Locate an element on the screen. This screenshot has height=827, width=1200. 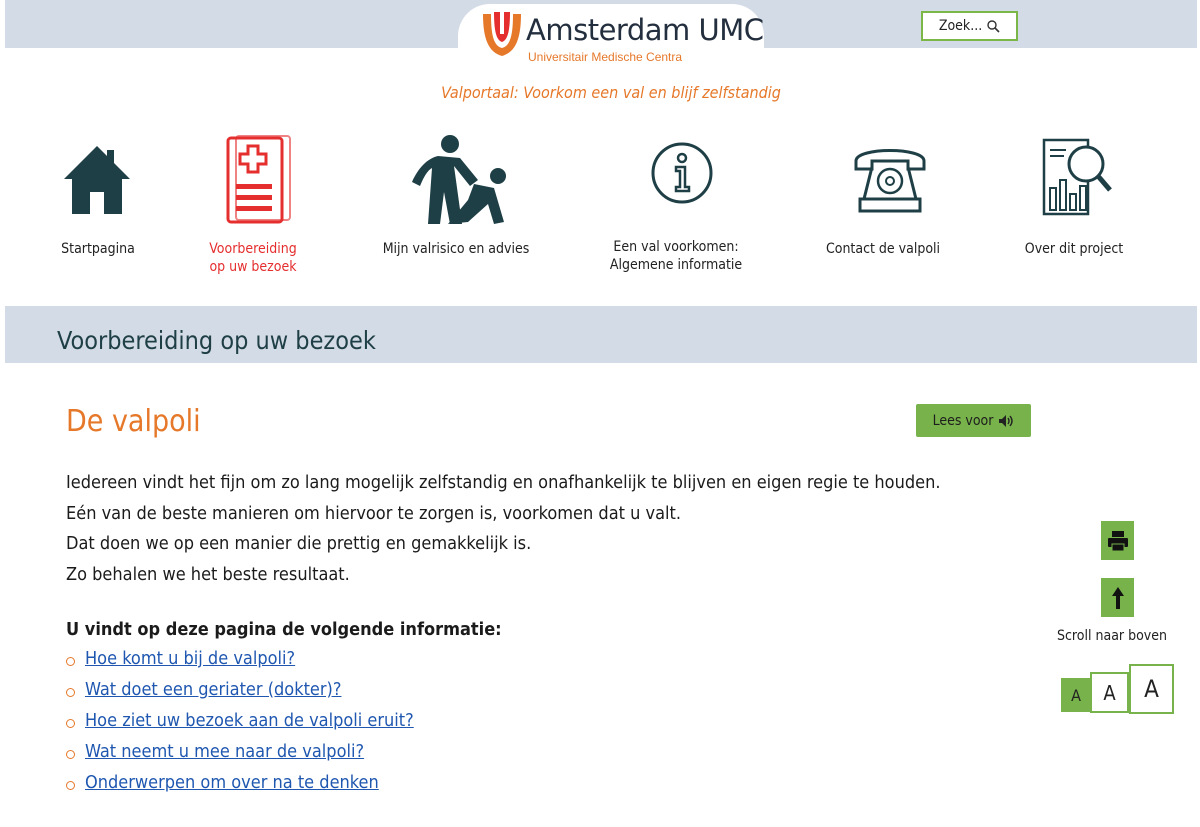
nav-item-mijn-valrisico: Mijn valrisico en advies is located at coordinates (456, 249).